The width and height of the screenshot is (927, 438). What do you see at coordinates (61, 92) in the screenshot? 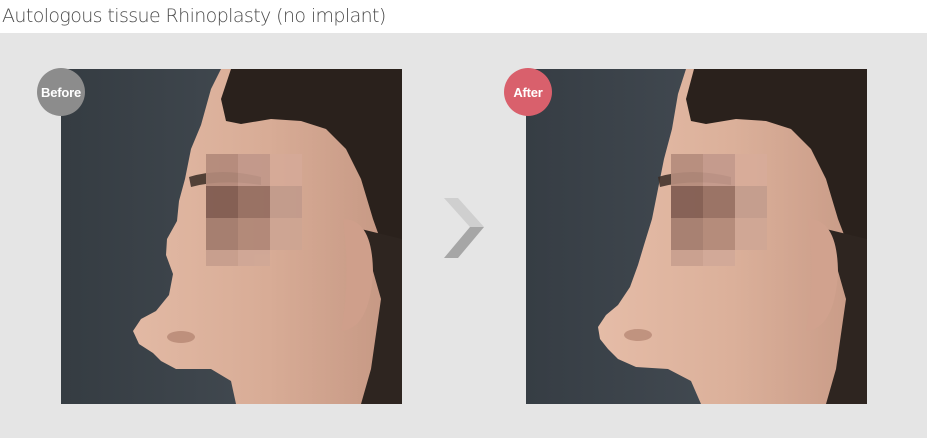
I see `before-badge: Before` at bounding box center [61, 92].